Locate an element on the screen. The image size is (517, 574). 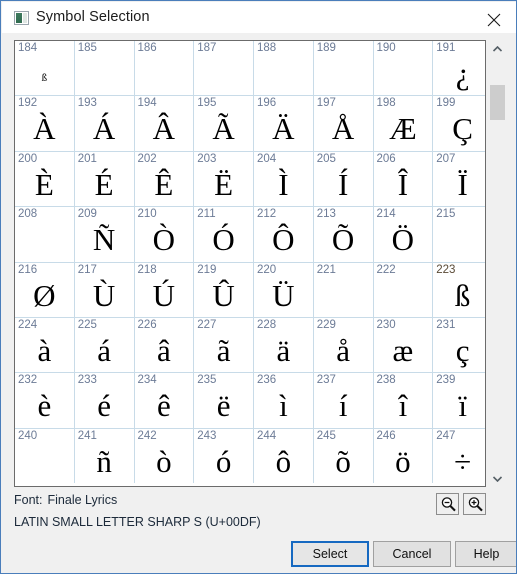
character-cell-185: 185 is located at coordinates (104, 69).